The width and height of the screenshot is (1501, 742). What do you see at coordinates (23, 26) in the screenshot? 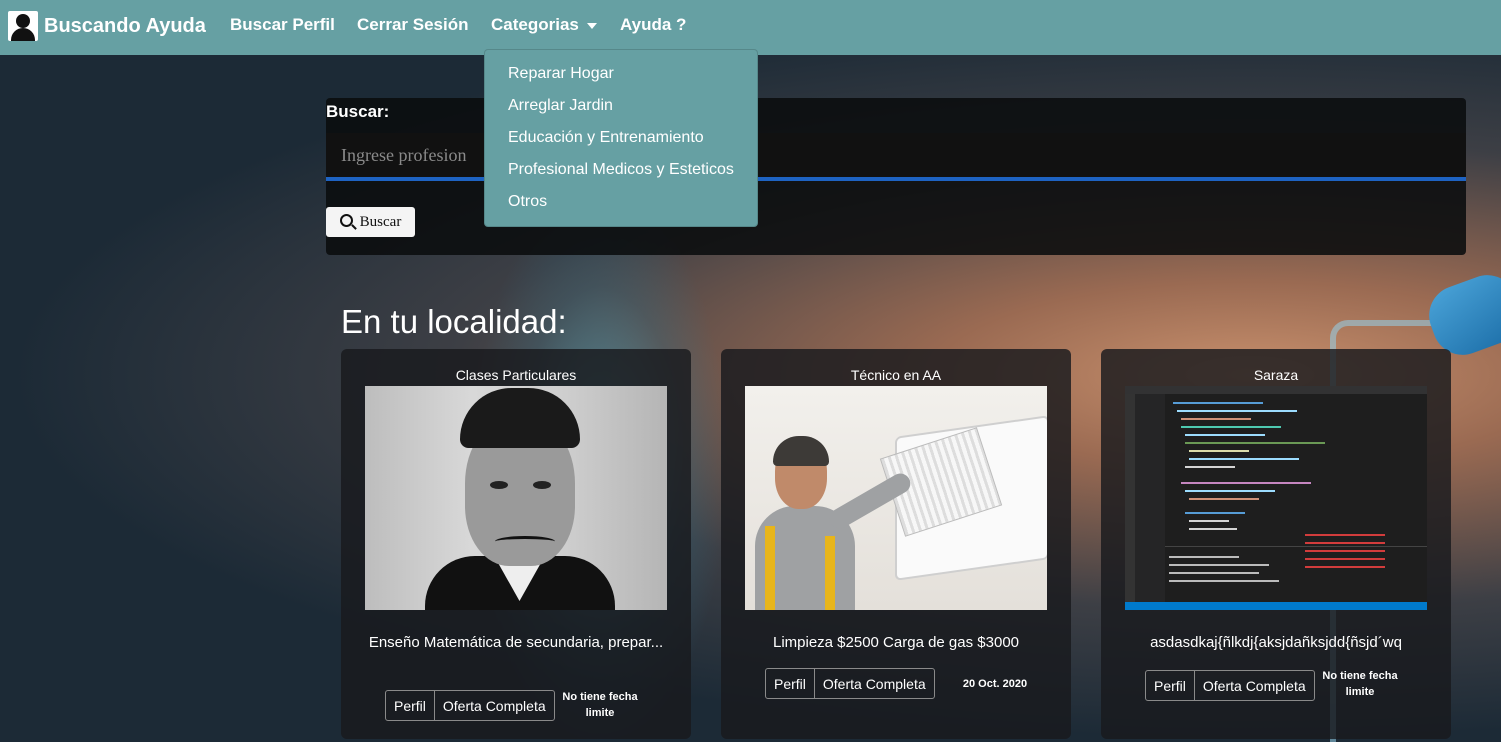
I see `user-icon` at bounding box center [23, 26].